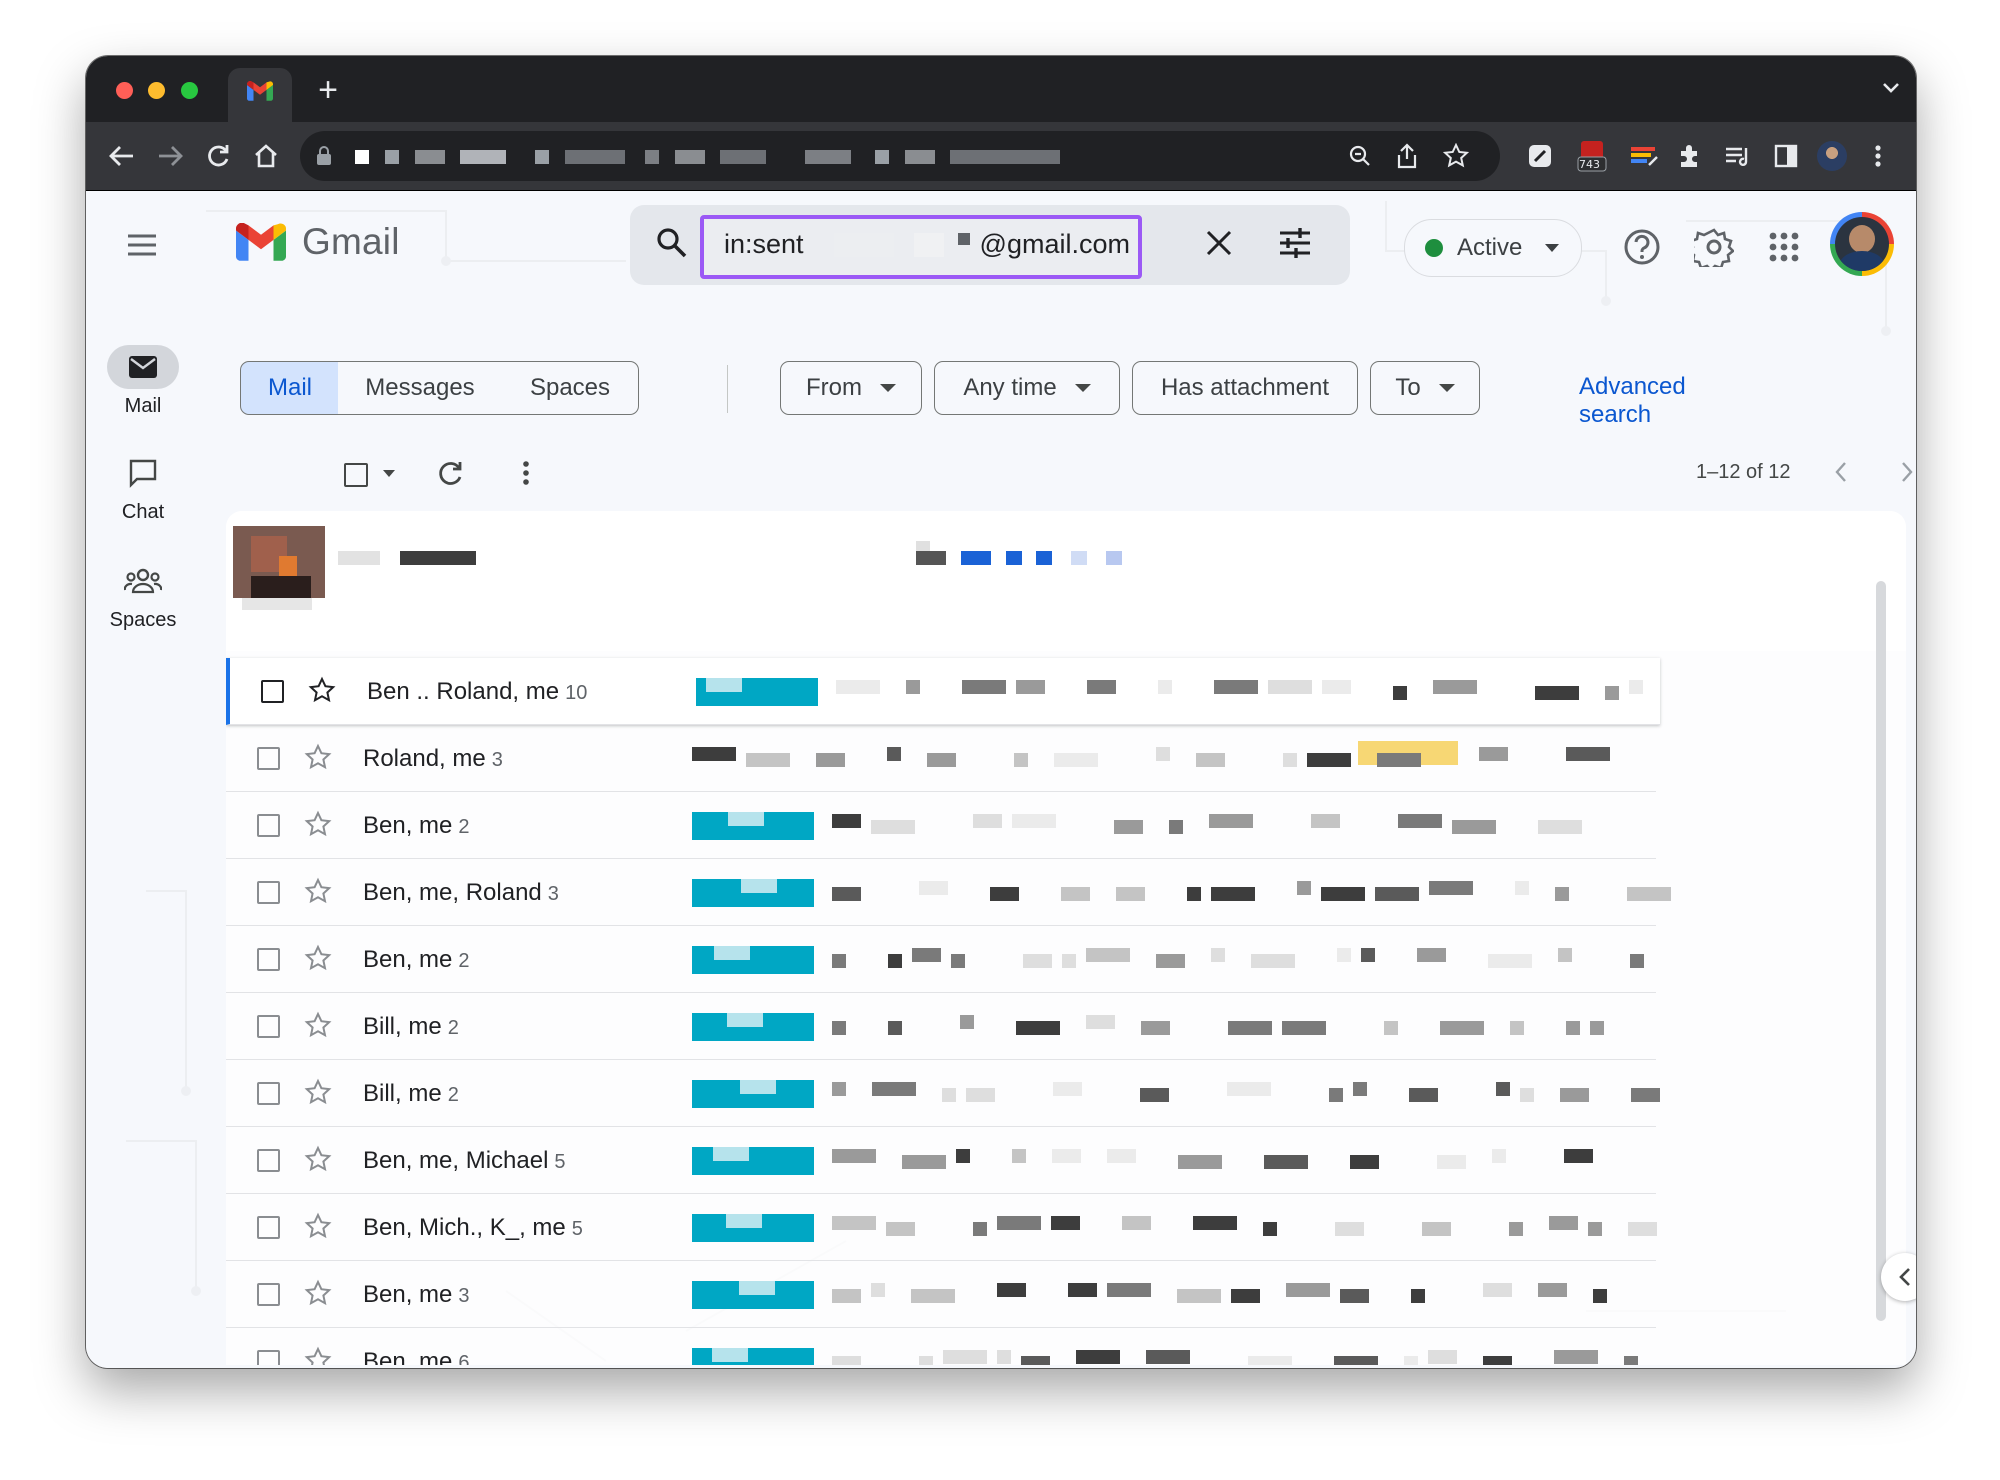 The width and height of the screenshot is (2000, 1480). I want to click on row-sender-names: Ben, me, so click(408, 1356).